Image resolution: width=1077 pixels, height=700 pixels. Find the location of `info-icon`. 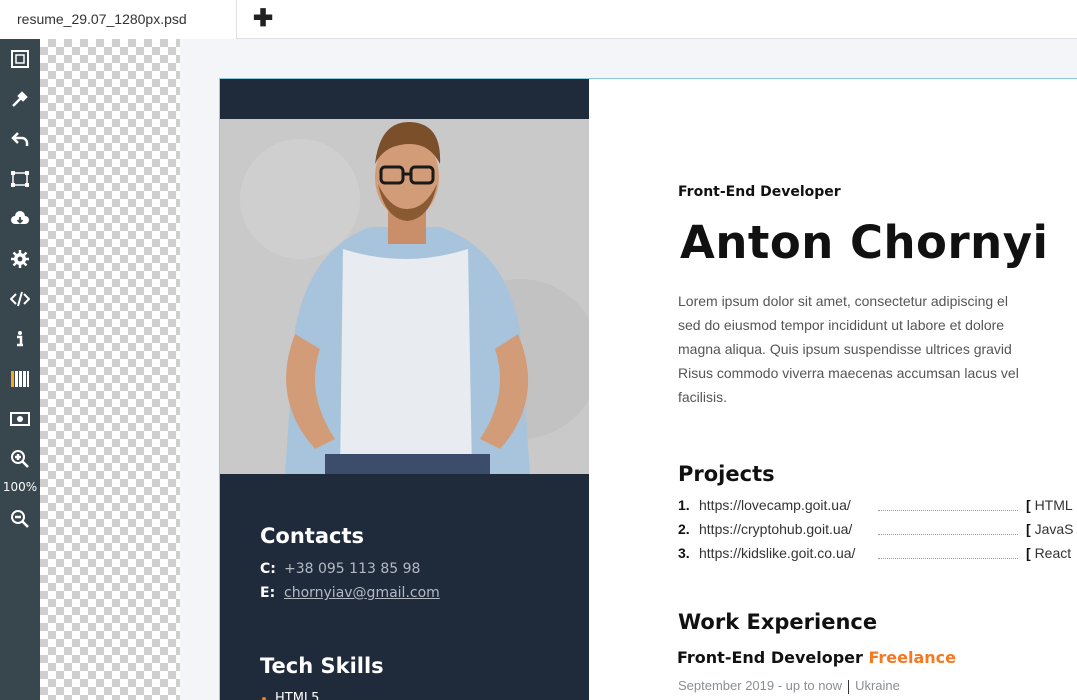

info-icon is located at coordinates (20, 339).